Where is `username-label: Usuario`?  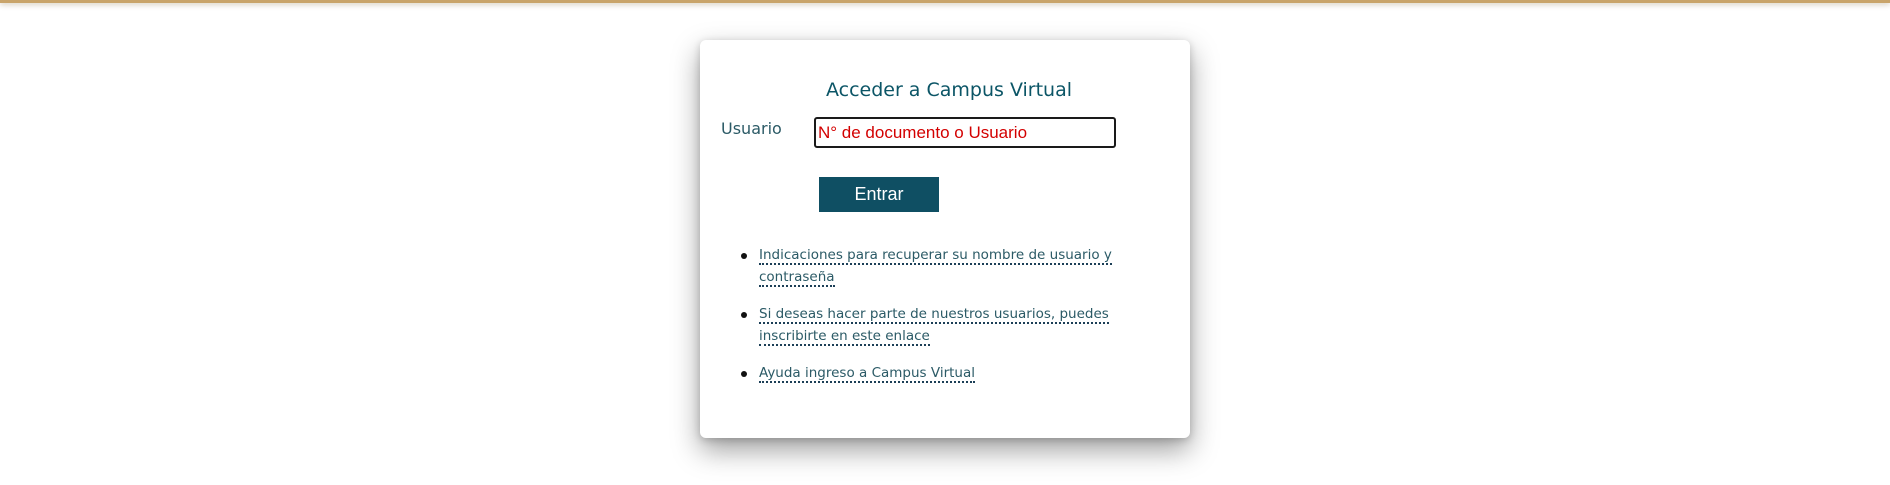
username-label: Usuario is located at coordinates (751, 128).